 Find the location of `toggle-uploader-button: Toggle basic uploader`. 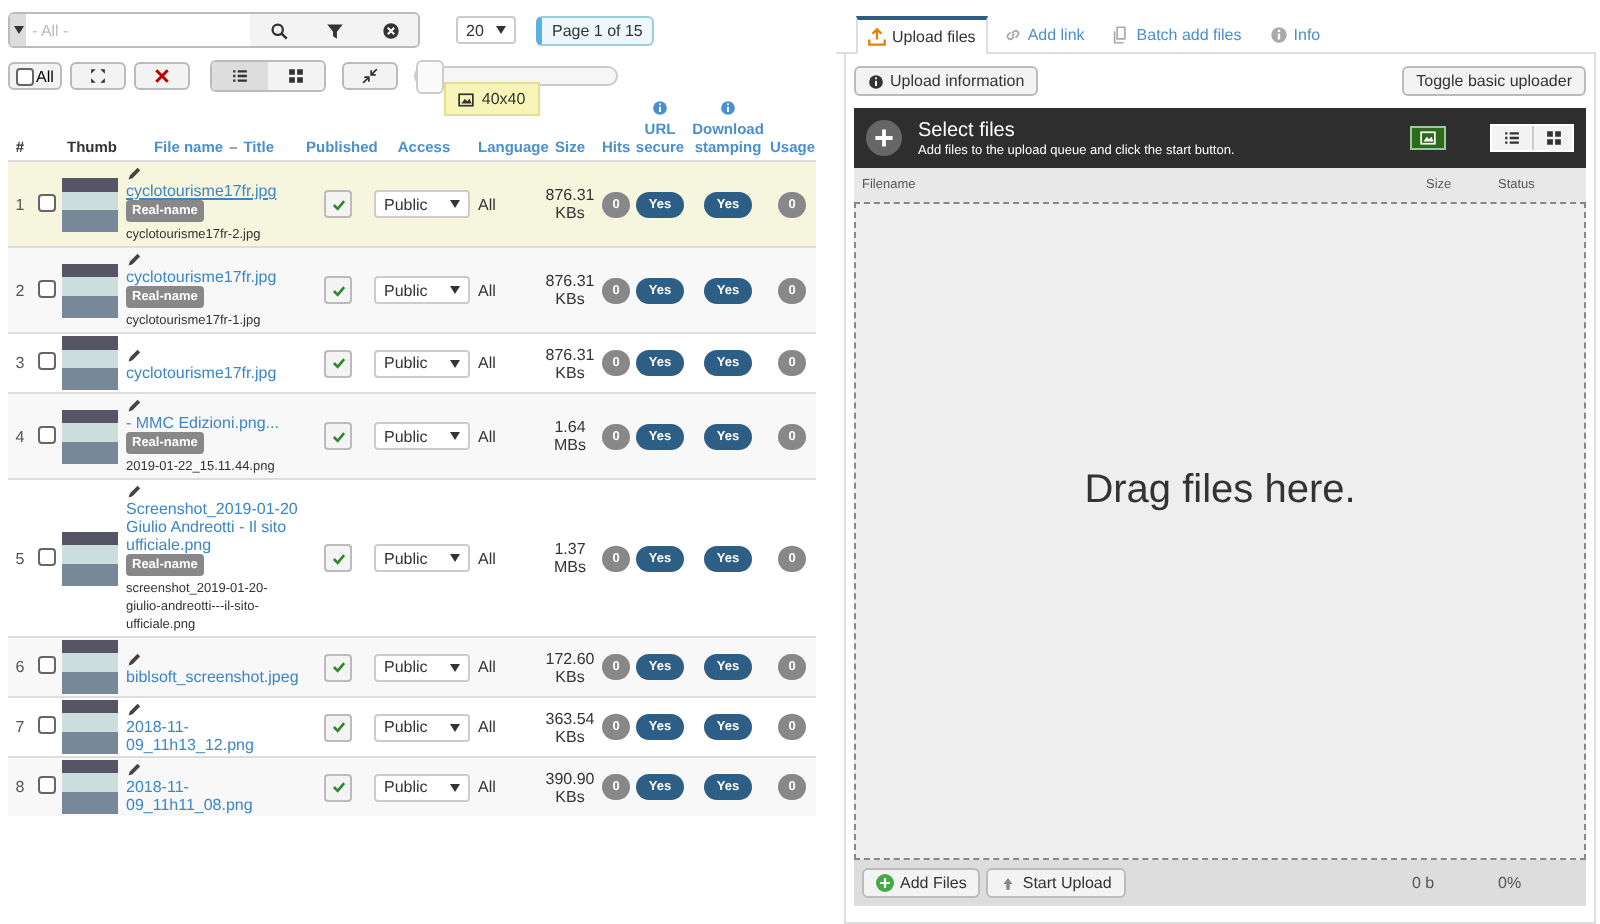

toggle-uploader-button: Toggle basic uploader is located at coordinates (1494, 81).